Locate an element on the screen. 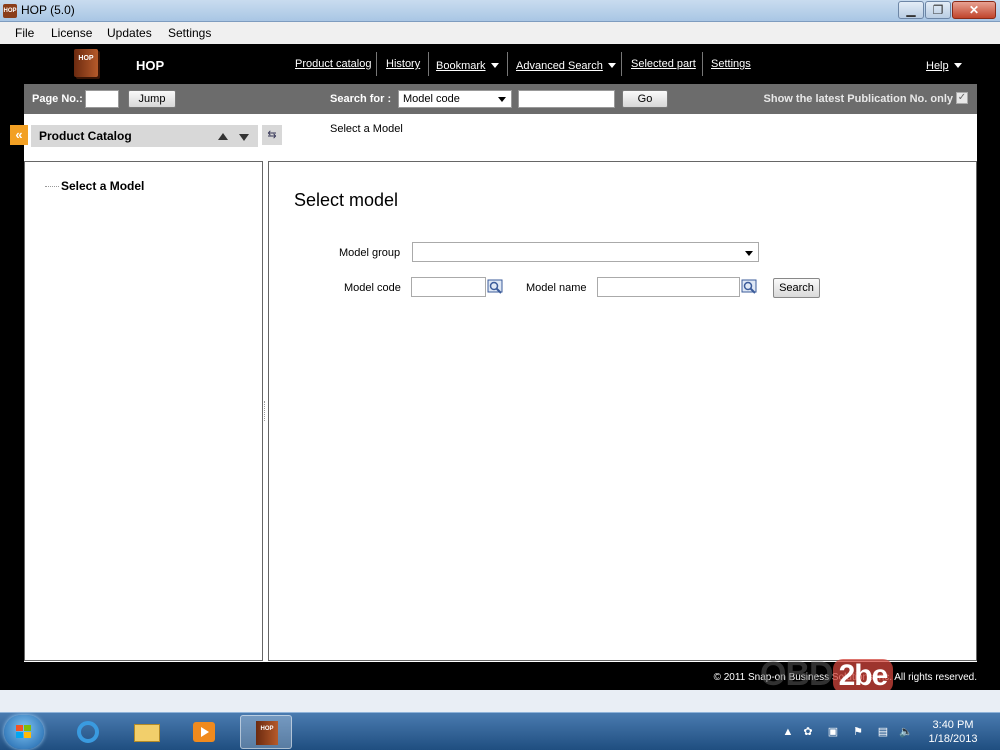 The height and width of the screenshot is (750, 1000). window-titlebar: HOP HOP (5.0) ▁ ❐ ✕ is located at coordinates (500, 11).